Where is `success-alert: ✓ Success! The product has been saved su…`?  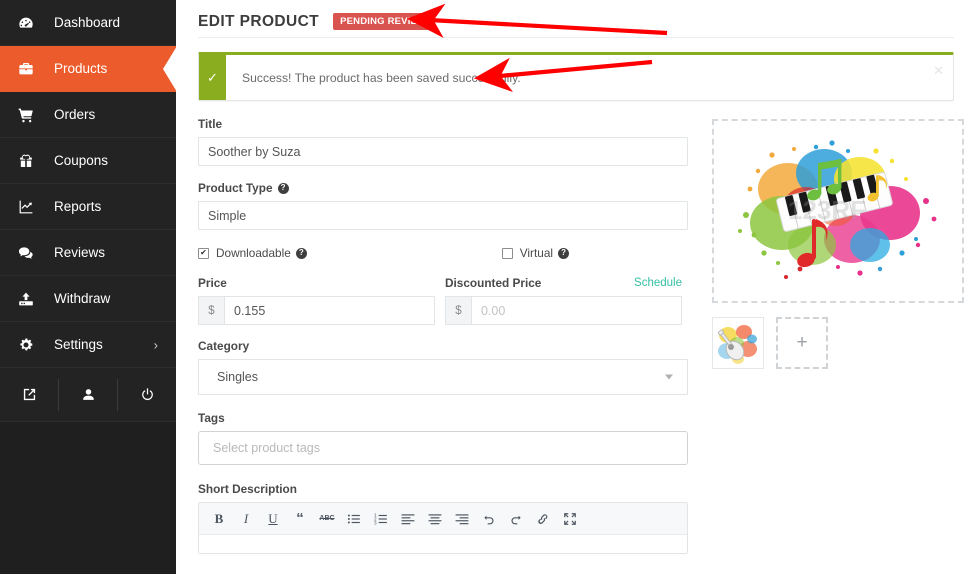
success-alert: ✓ Success! The product has been saved su… is located at coordinates (576, 76).